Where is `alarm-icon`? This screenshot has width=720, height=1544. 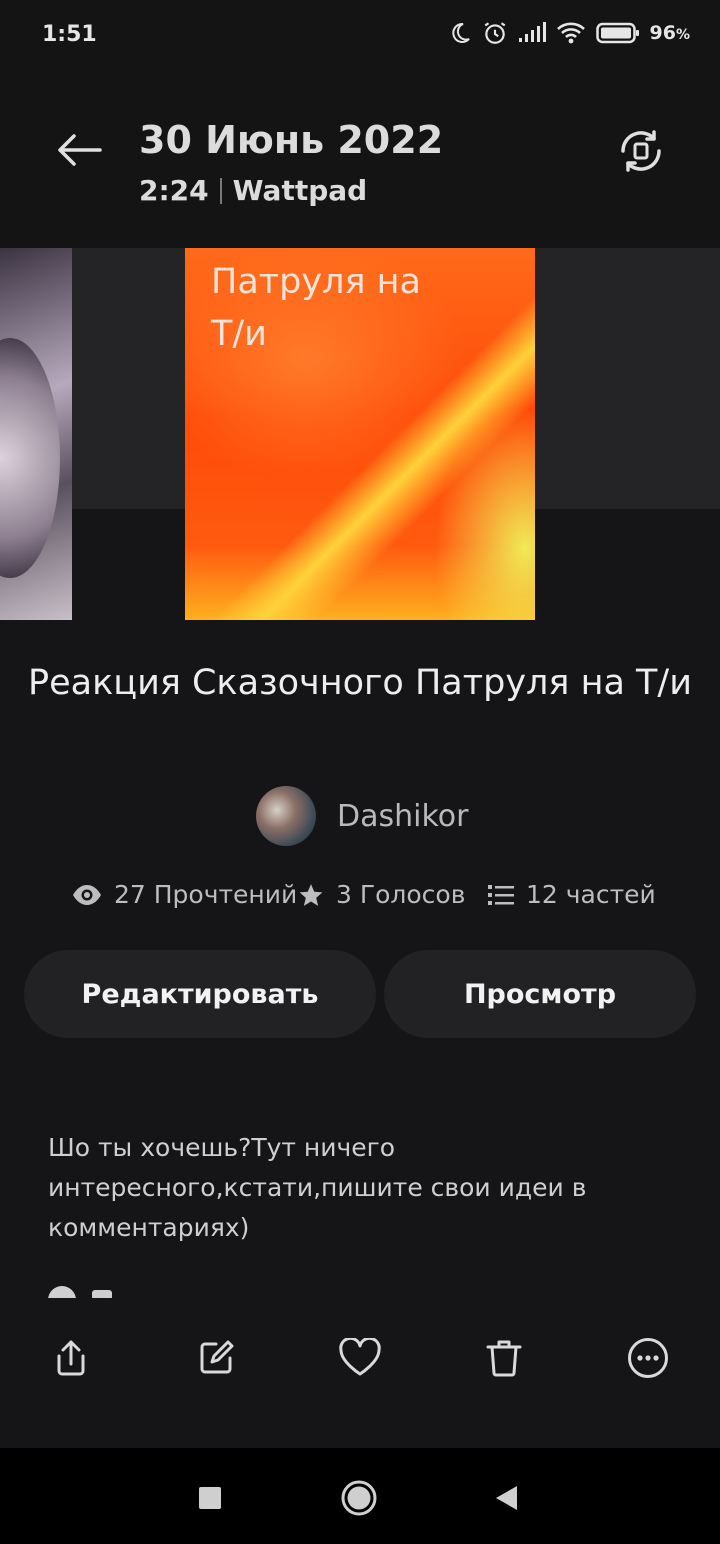
alarm-icon is located at coordinates (494, 33).